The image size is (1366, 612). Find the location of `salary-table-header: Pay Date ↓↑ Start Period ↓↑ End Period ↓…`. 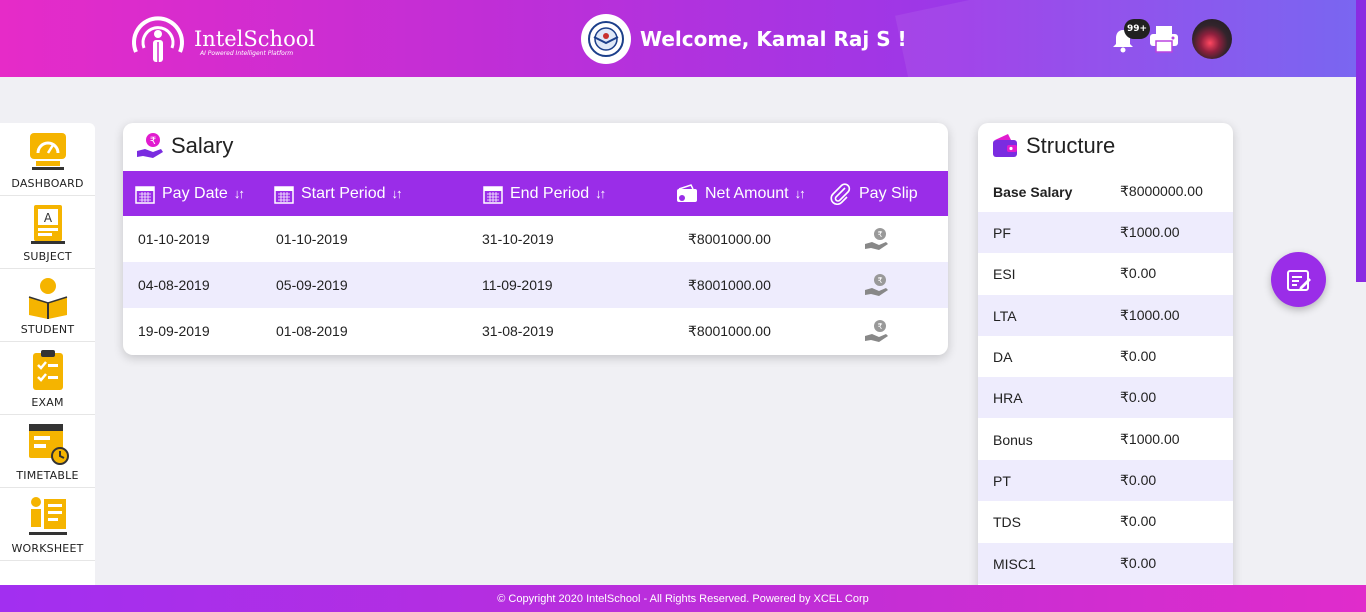

salary-table-header: Pay Date ↓↑ Start Period ↓↑ End Period ↓… is located at coordinates (535, 193).